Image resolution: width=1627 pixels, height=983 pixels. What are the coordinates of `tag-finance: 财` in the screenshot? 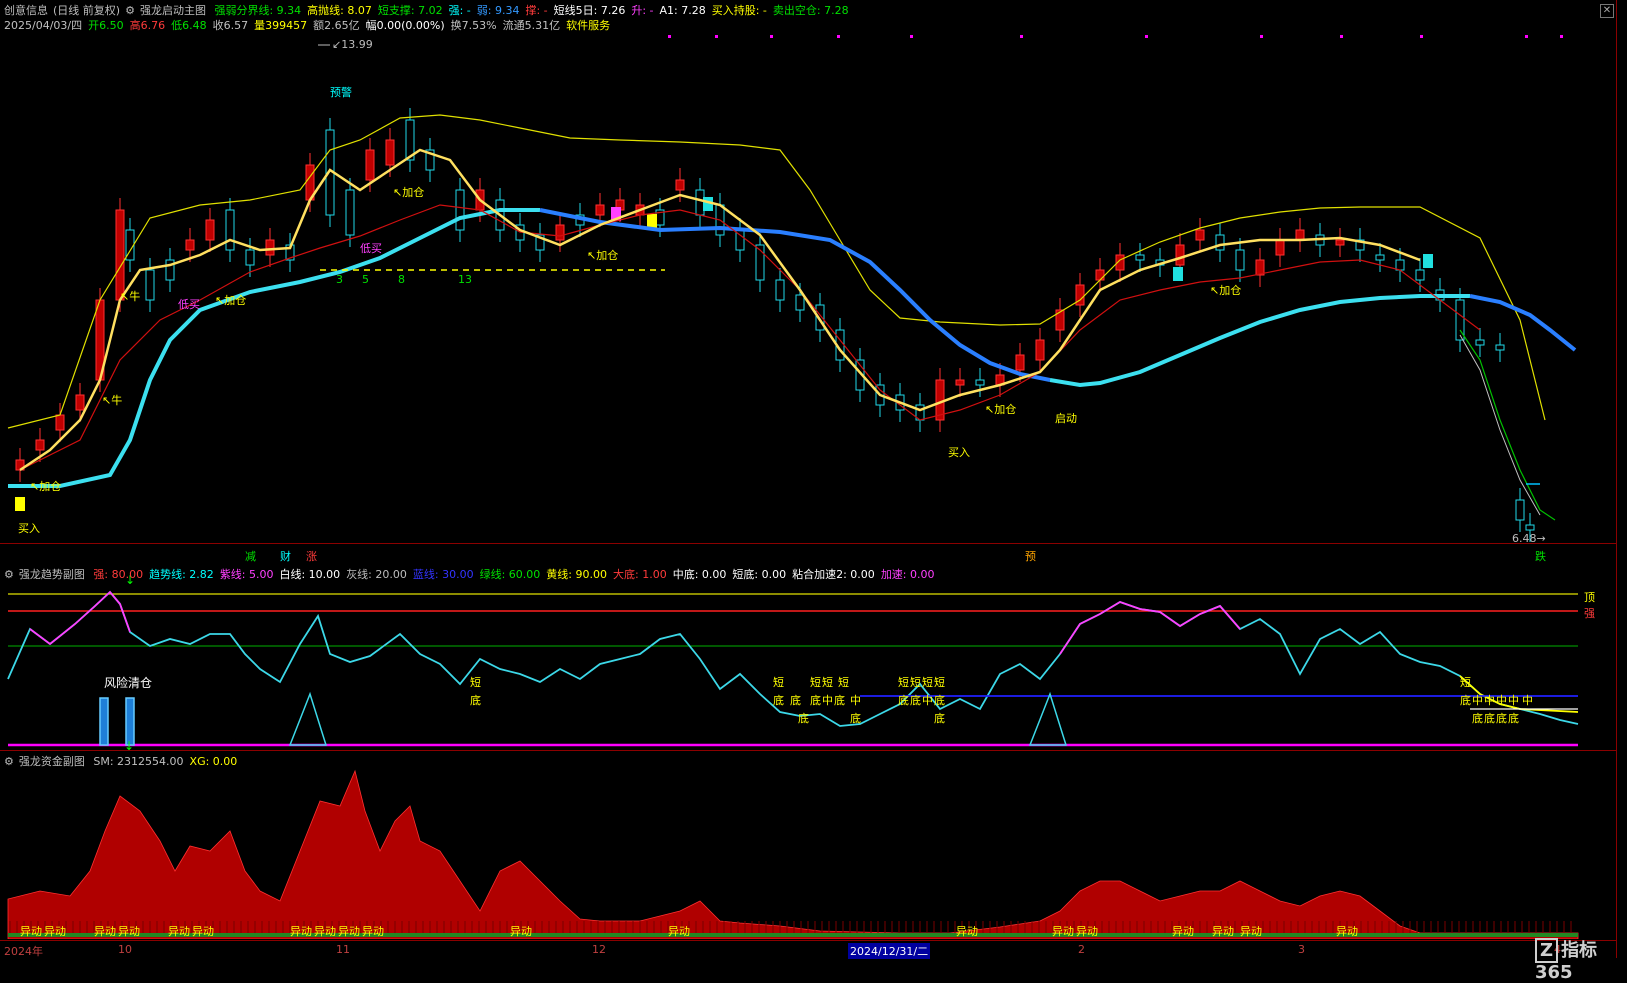 It's located at (285, 556).